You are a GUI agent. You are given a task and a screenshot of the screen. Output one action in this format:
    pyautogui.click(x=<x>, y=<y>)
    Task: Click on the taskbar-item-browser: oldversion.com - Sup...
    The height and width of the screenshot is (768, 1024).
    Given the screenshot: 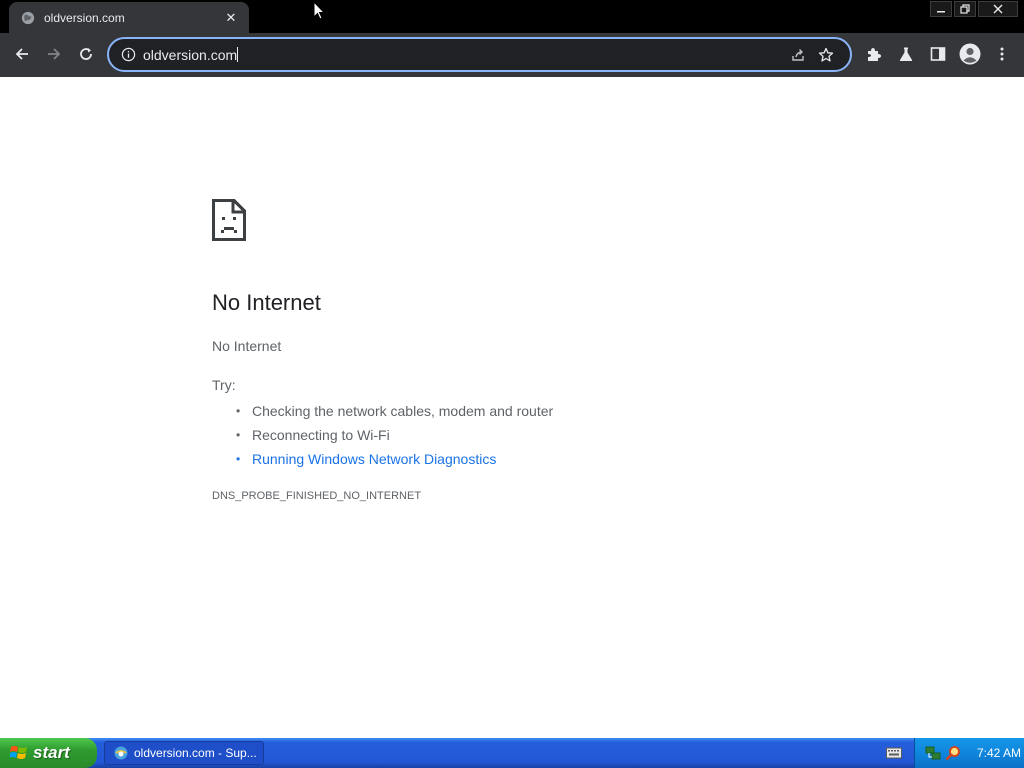 What is the action you would take?
    pyautogui.click(x=184, y=753)
    